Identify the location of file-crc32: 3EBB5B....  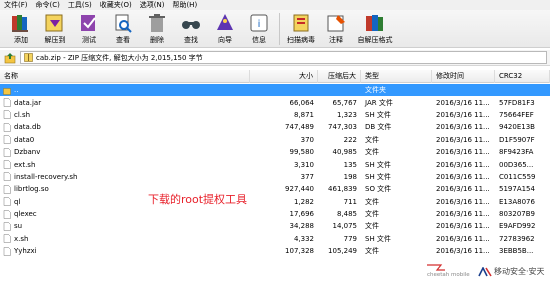
(516, 251).